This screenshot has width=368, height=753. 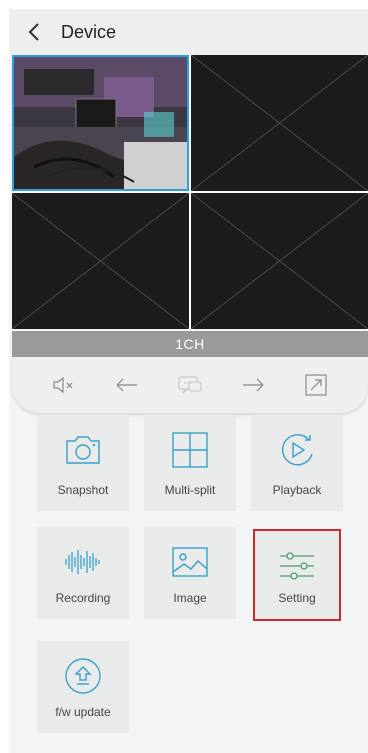 I want to click on page-title: Device, so click(x=89, y=31).